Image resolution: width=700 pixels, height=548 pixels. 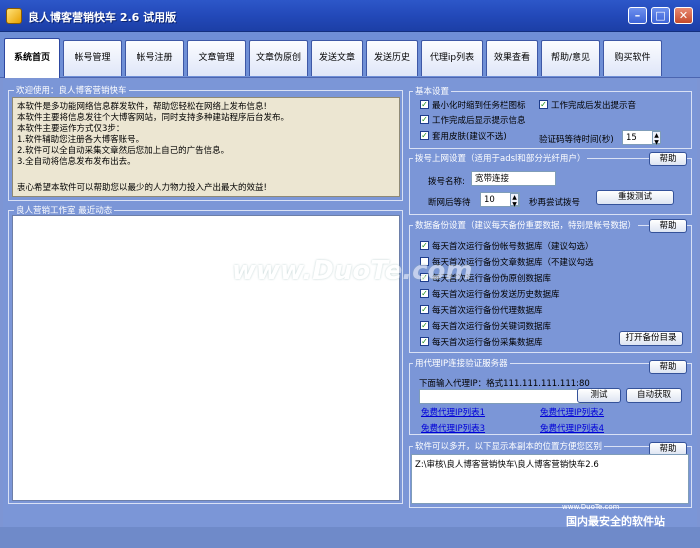 What do you see at coordinates (350, 16) in the screenshot?
I see `title-bar: 良人博客营销快车 2.6 试用版 – □ ✕` at bounding box center [350, 16].